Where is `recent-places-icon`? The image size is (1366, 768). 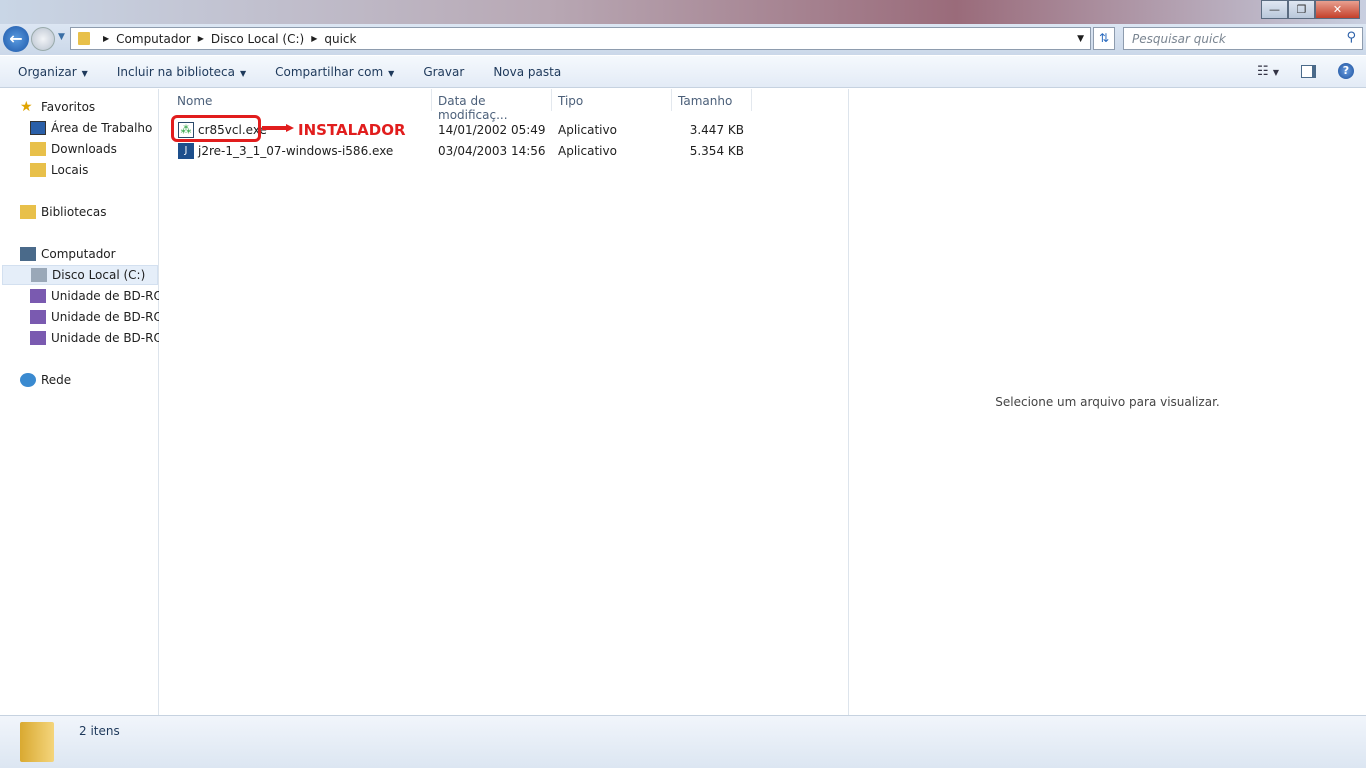 recent-places-icon is located at coordinates (38, 170).